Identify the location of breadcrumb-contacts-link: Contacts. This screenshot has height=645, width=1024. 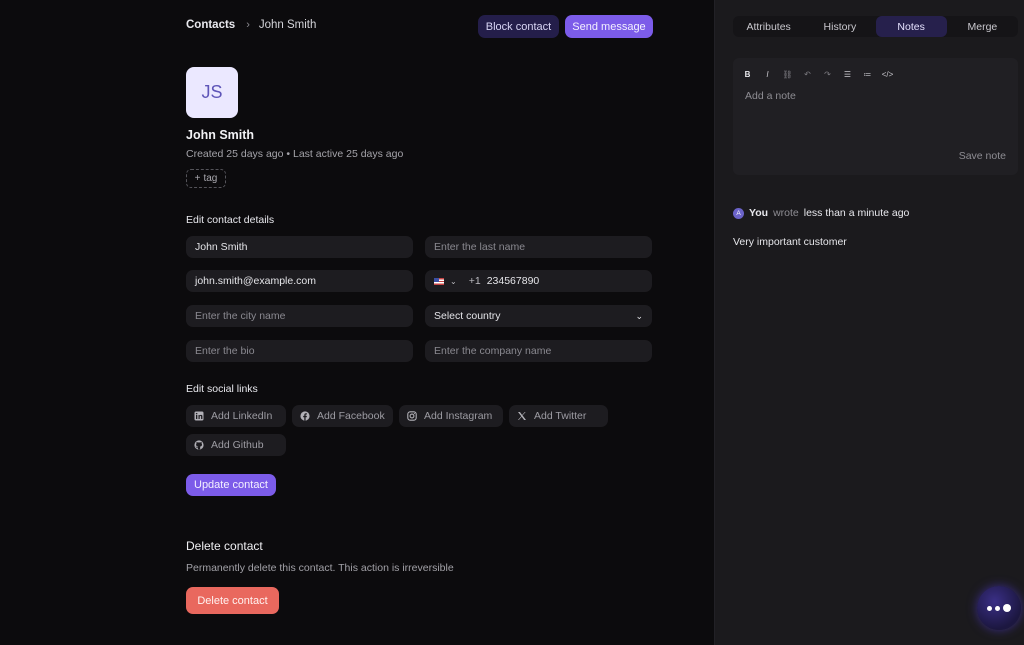
(210, 25).